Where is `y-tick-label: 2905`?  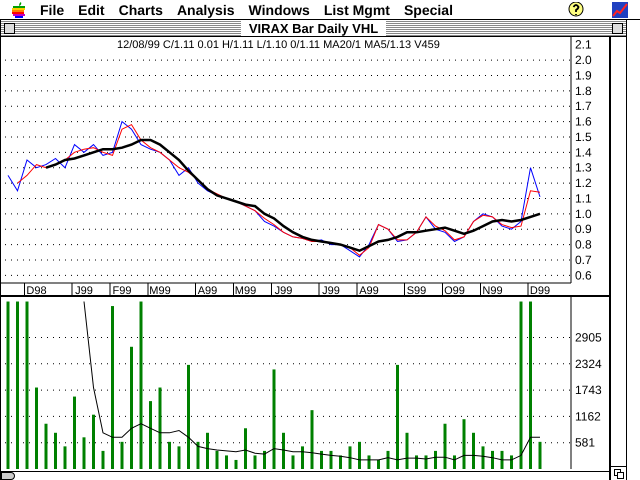 y-tick-label: 2905 is located at coordinates (588, 337).